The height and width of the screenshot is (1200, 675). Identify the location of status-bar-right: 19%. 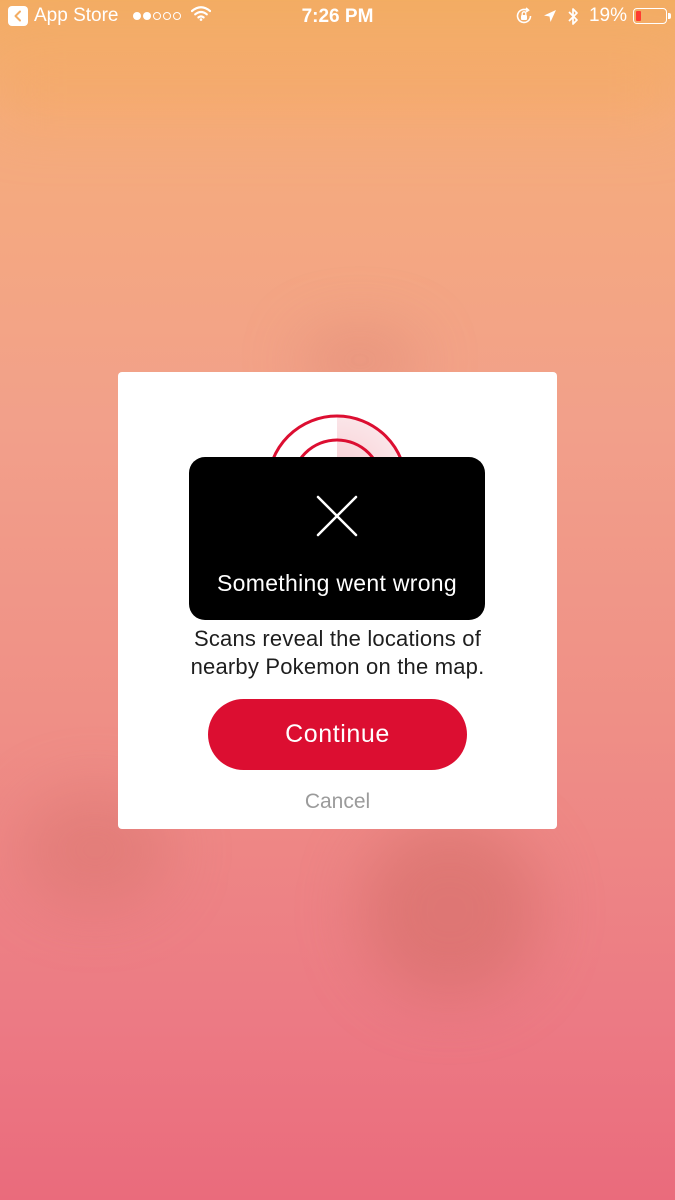
(588, 16).